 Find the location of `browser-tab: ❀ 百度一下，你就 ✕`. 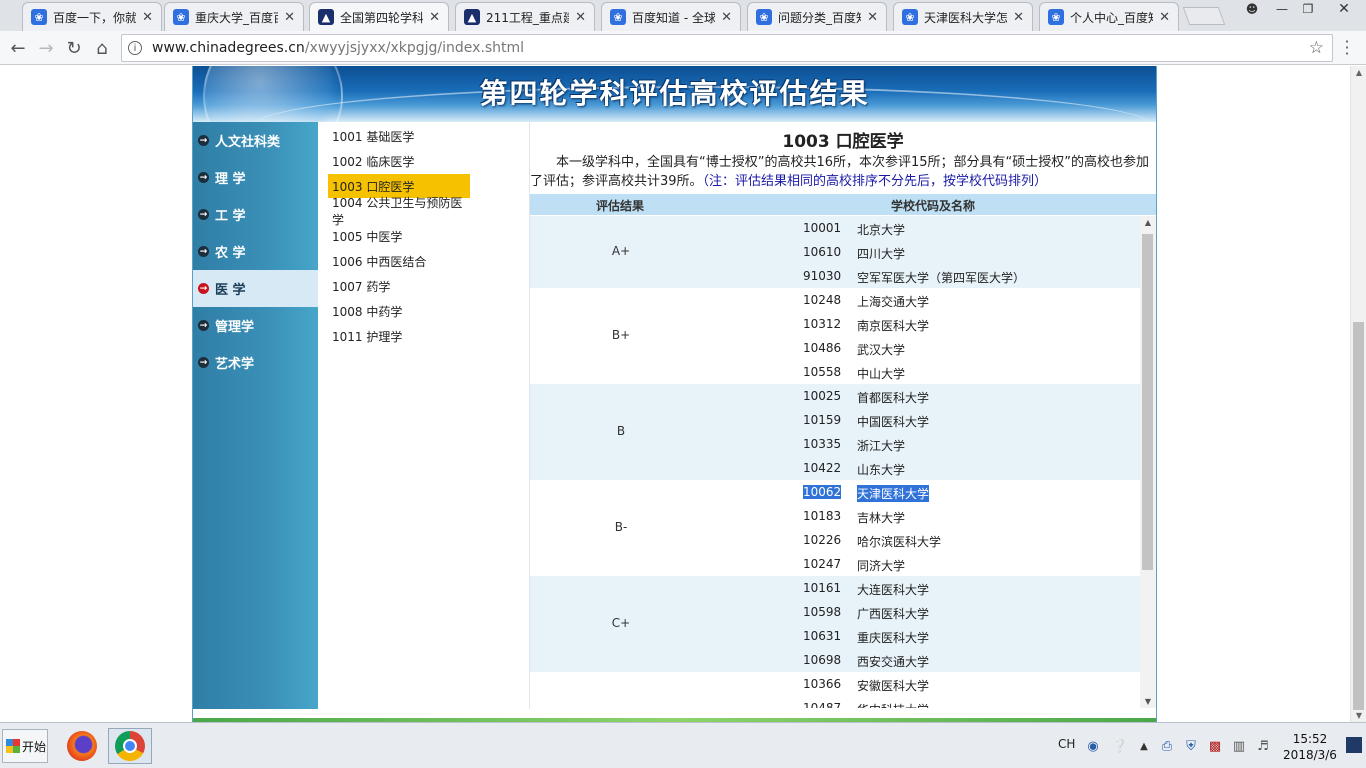

browser-tab: ❀ 百度一下，你就 ✕ is located at coordinates (92, 16).